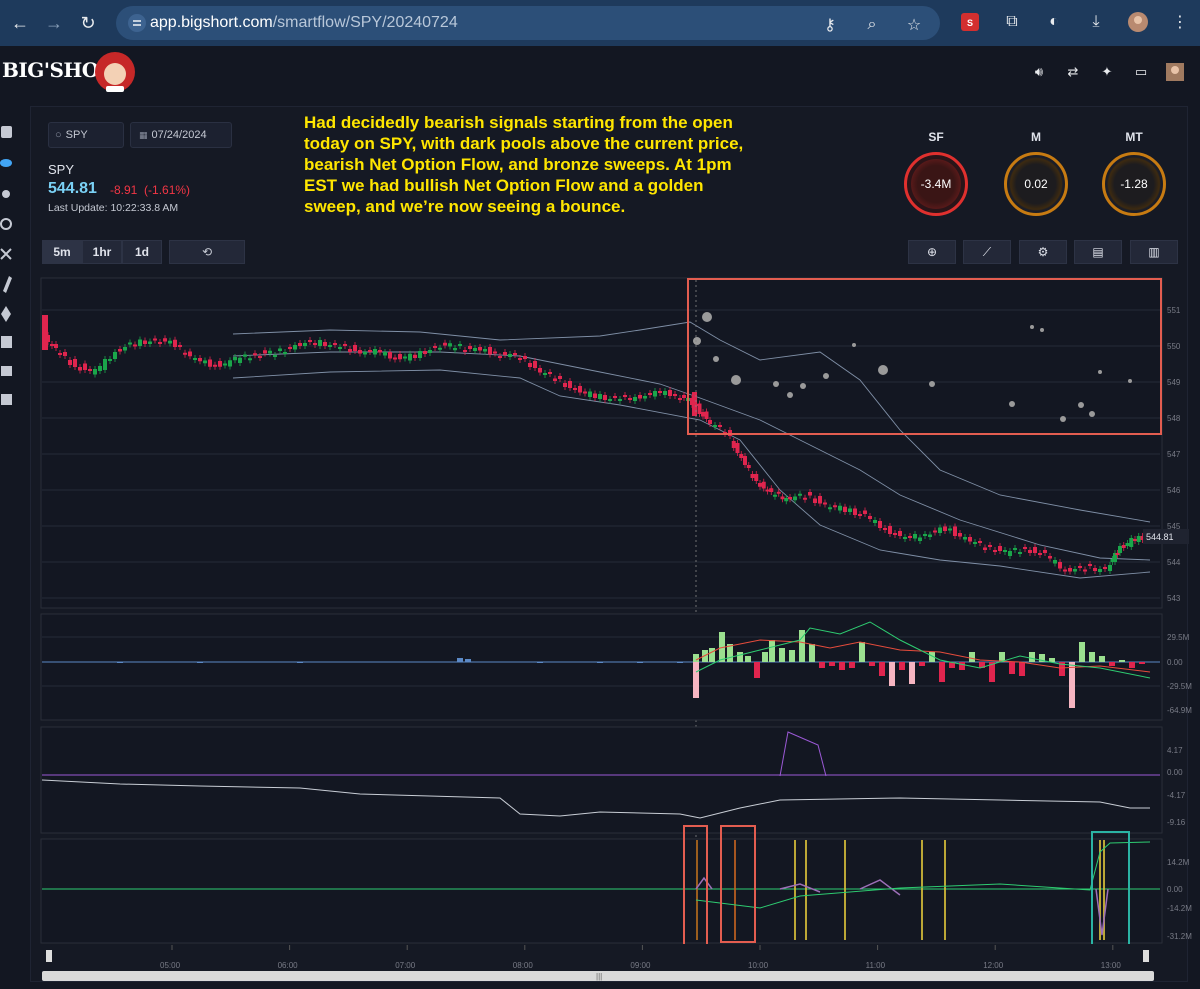 The width and height of the screenshot is (1200, 989). I want to click on flow-tick-label: -29.5M, so click(1179, 686).